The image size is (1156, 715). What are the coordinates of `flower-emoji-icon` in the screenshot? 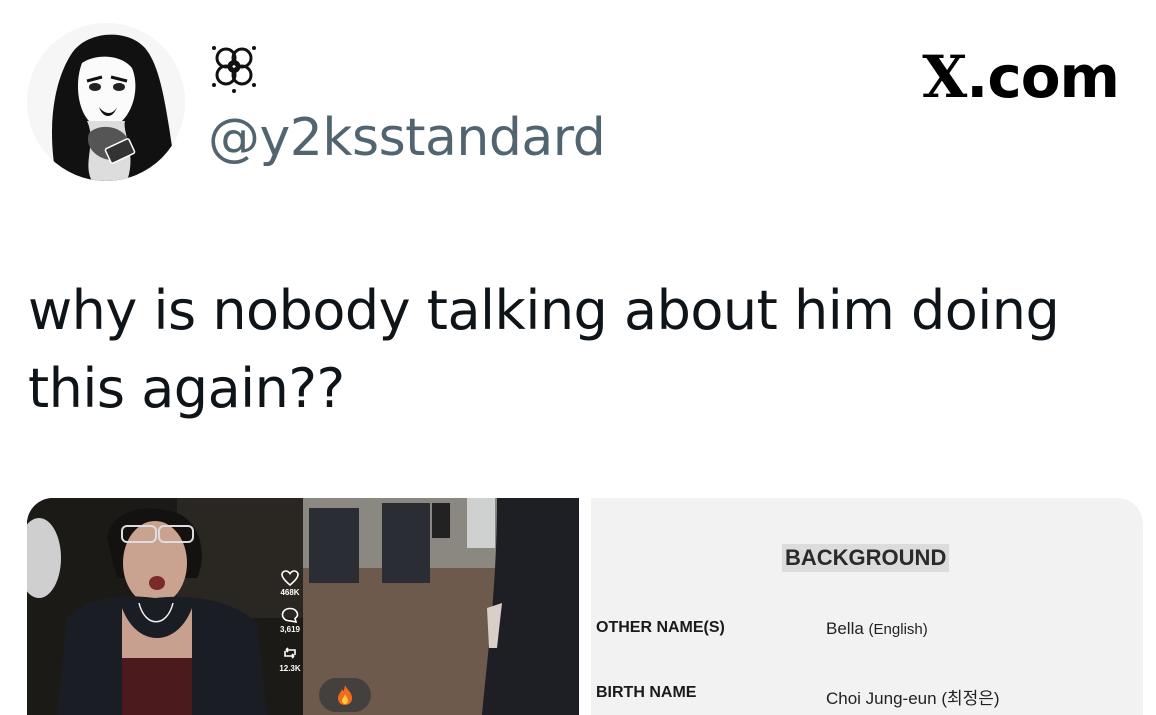 It's located at (234, 69).